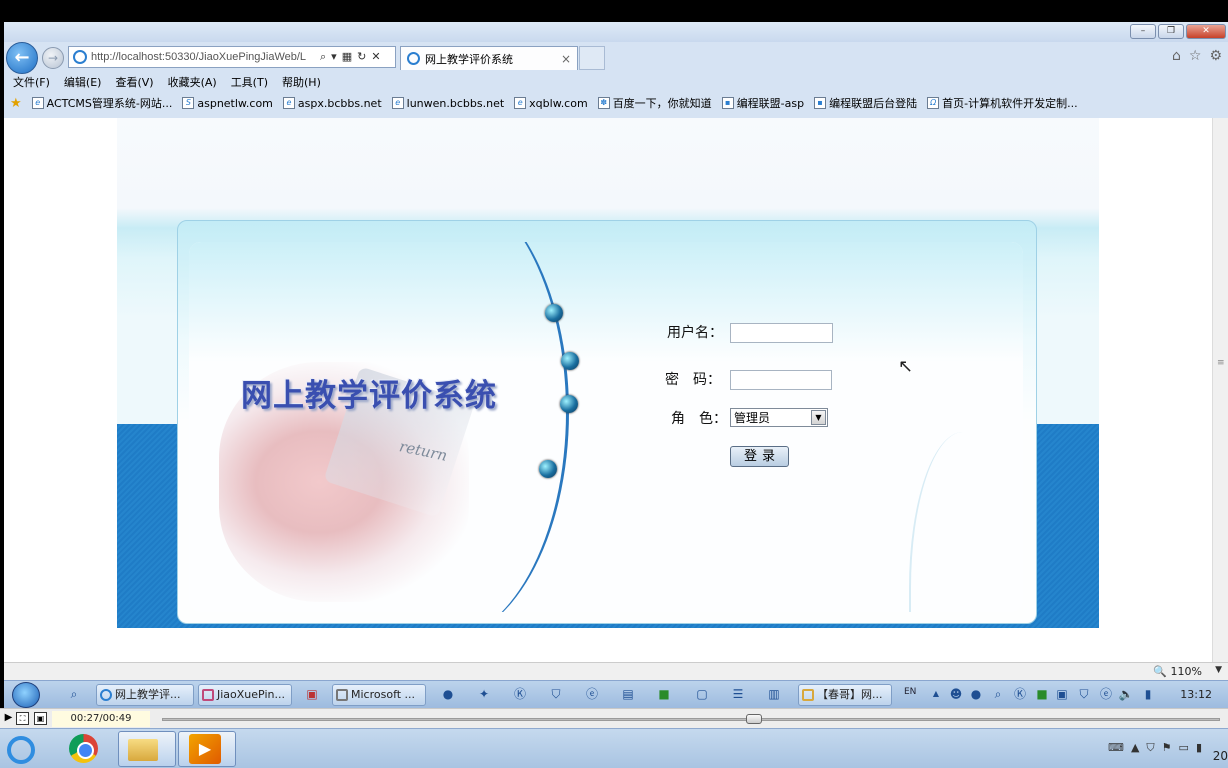 The width and height of the screenshot is (1228, 768). I want to click on shield-icon: ⛉, so click(556, 694).